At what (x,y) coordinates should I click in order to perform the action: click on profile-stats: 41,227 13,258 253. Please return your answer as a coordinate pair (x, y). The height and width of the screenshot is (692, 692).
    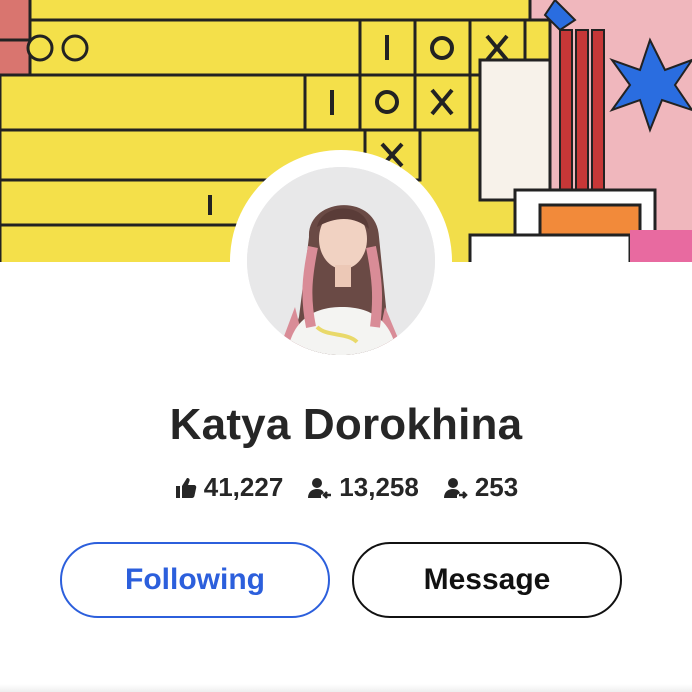
    Looking at the image, I should click on (346, 487).